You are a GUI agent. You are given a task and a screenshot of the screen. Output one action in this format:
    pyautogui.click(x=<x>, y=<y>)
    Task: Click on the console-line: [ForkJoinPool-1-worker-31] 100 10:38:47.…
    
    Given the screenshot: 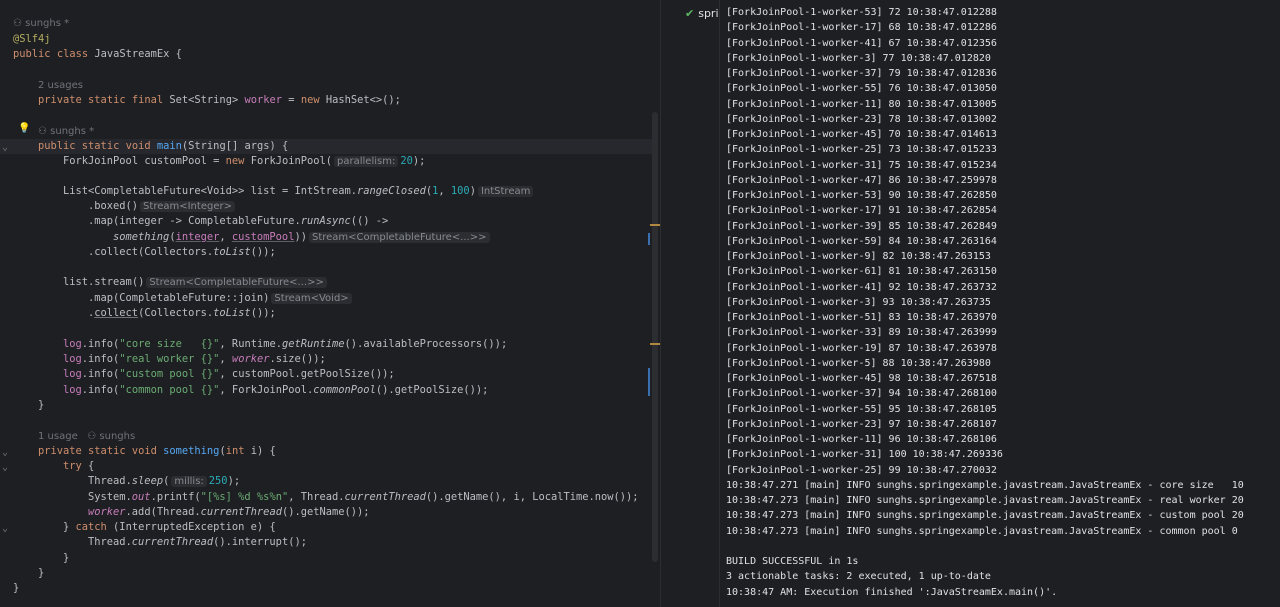 What is the action you would take?
    pyautogui.click(x=864, y=455)
    